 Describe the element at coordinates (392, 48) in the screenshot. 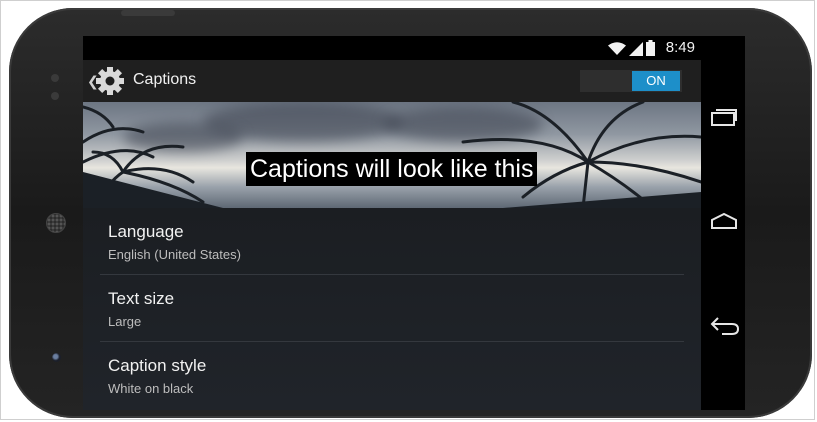

I see `status-bar: 8:49` at that location.